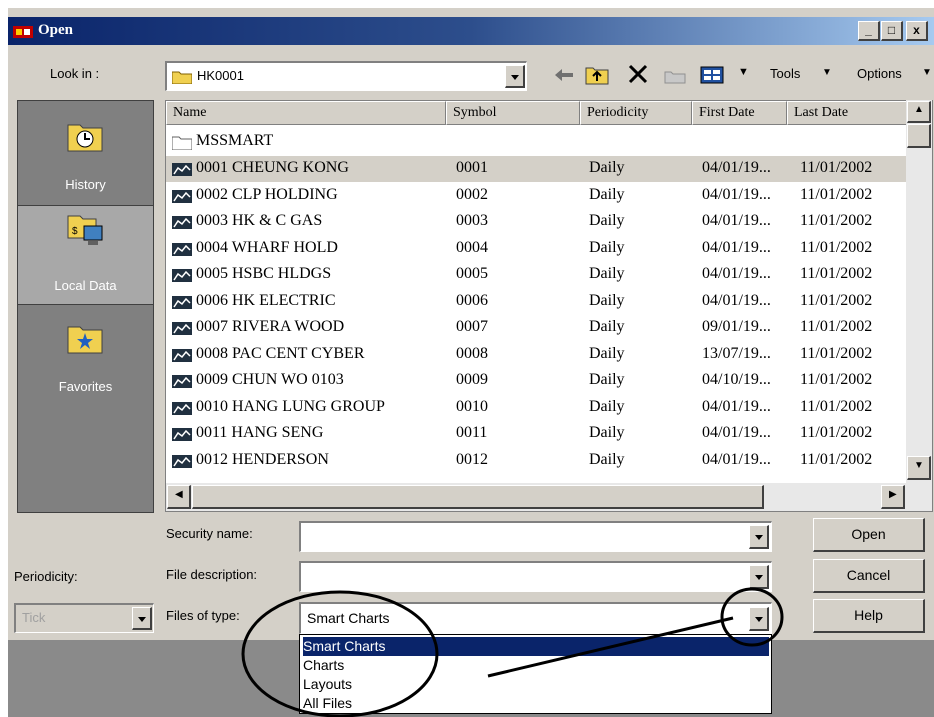 The width and height of the screenshot is (934, 717). What do you see at coordinates (535, 576) in the screenshot?
I see `file-description-field` at bounding box center [535, 576].